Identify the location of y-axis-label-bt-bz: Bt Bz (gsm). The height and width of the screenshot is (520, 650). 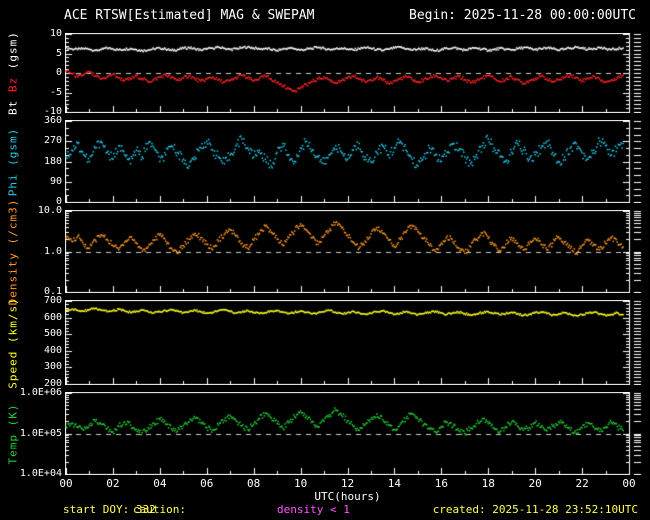
(13, 73).